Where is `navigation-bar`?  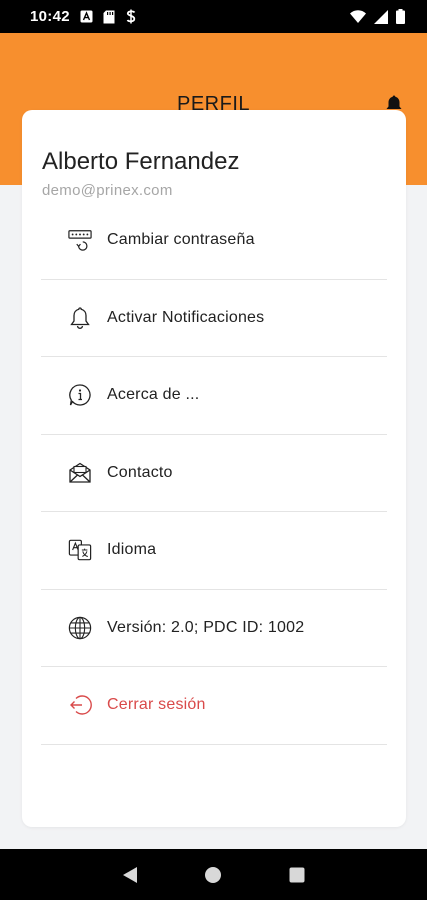 navigation-bar is located at coordinates (213, 874).